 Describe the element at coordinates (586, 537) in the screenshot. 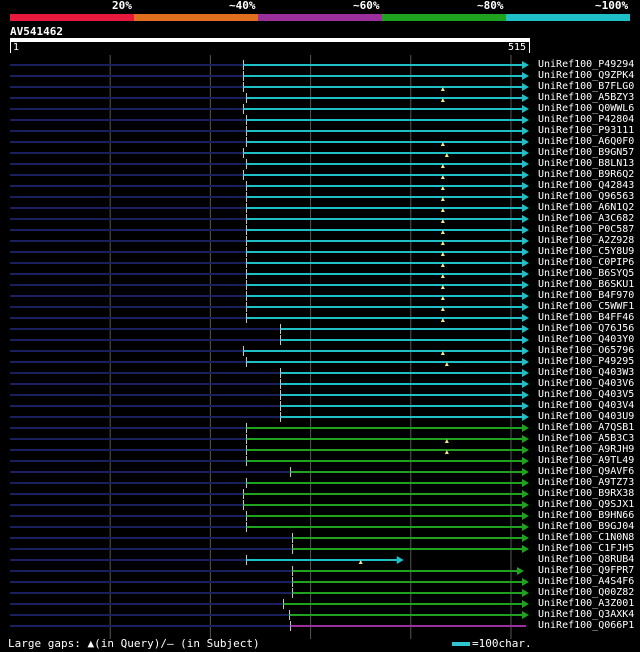

I see `hit-label: UniRef100_C1N0N8` at that location.